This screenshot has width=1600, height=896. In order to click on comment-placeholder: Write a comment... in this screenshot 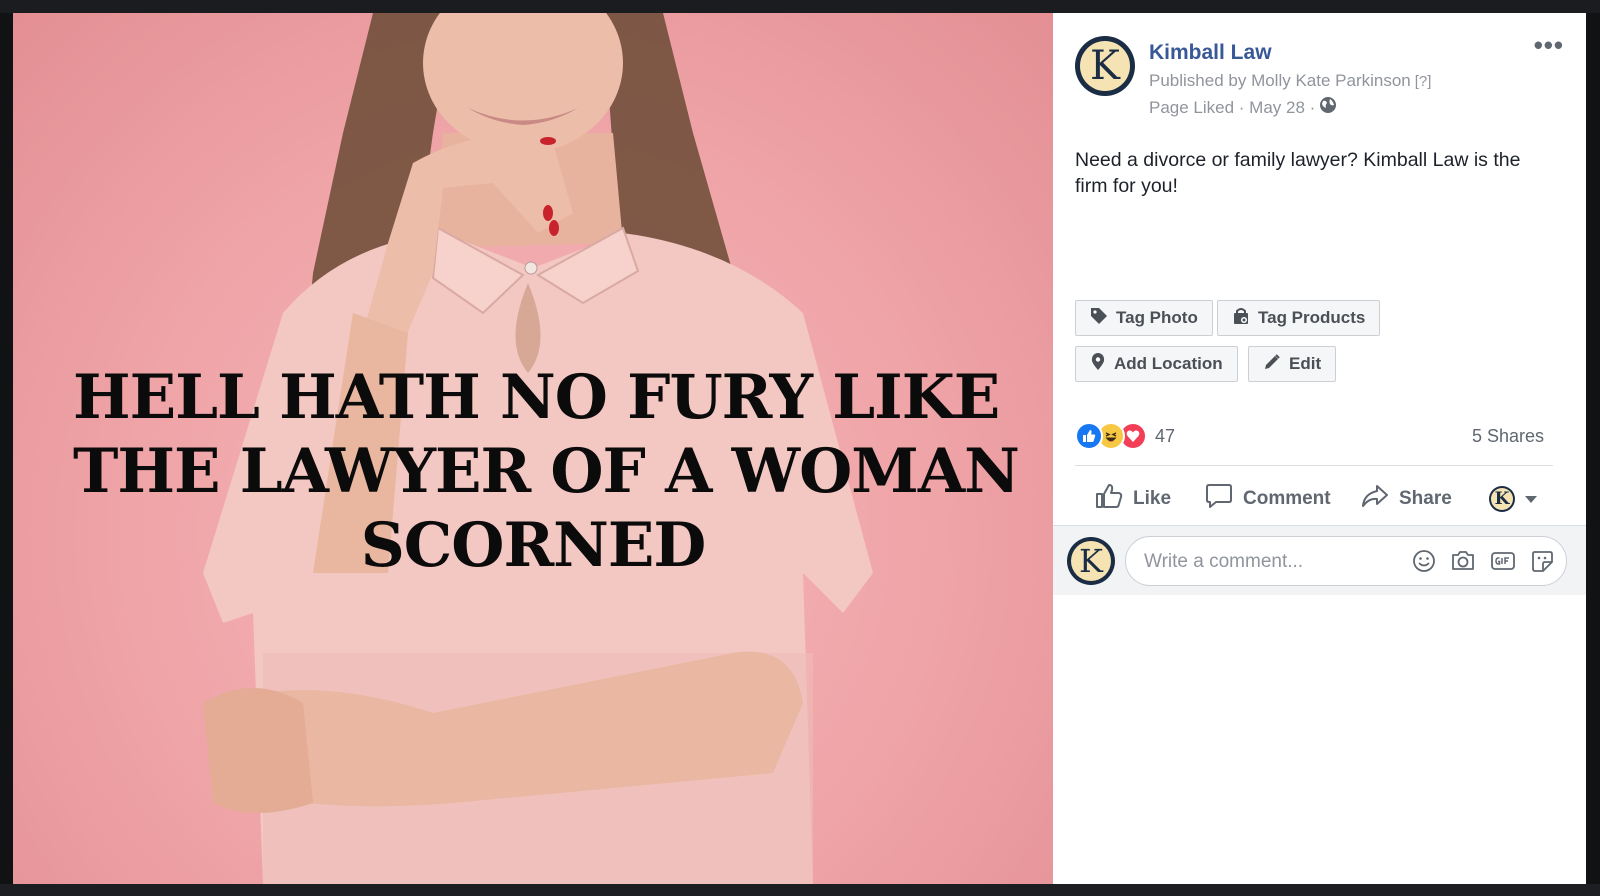, I will do `click(1224, 561)`.